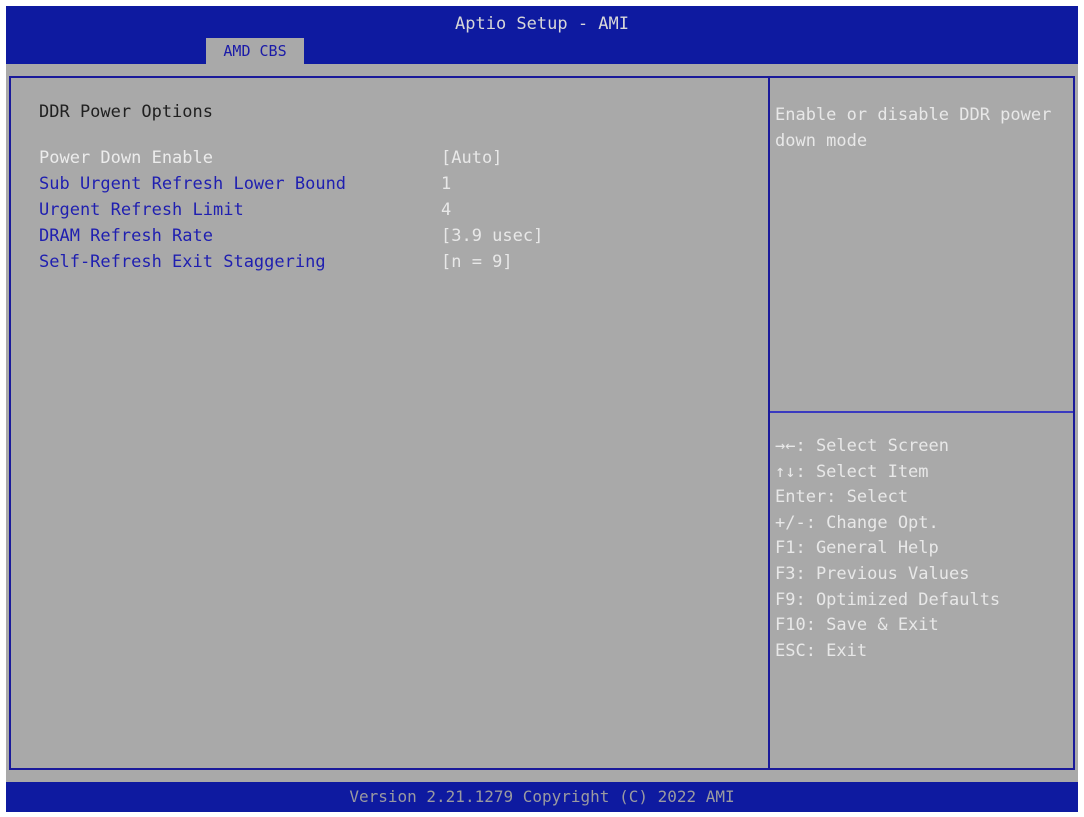  I want to click on key-enter-select: Enter: Select, so click(842, 497).